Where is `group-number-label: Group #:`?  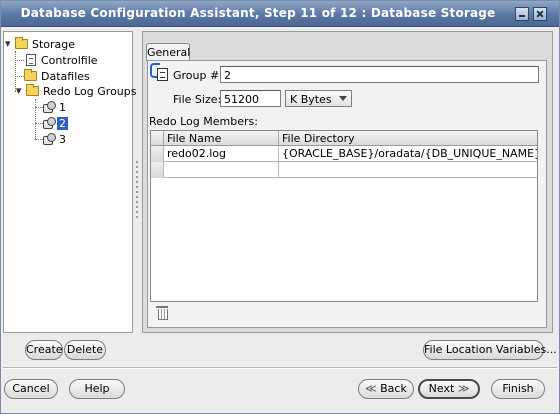 group-number-label: Group #: is located at coordinates (198, 75).